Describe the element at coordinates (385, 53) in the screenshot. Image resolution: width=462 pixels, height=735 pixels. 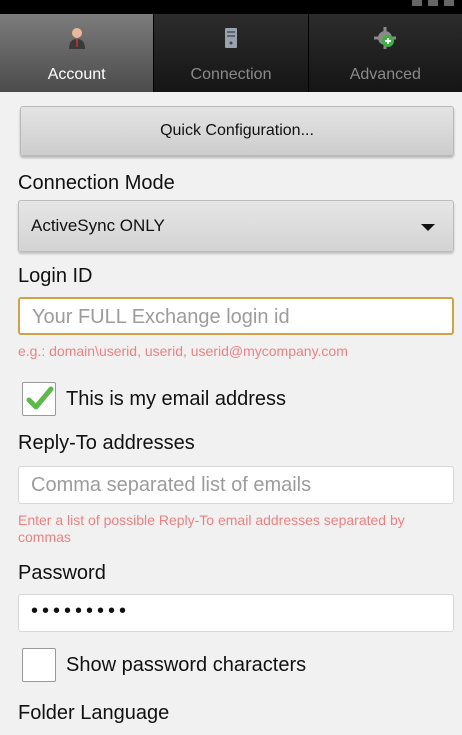
I see `tab-advanced: Advanced` at that location.